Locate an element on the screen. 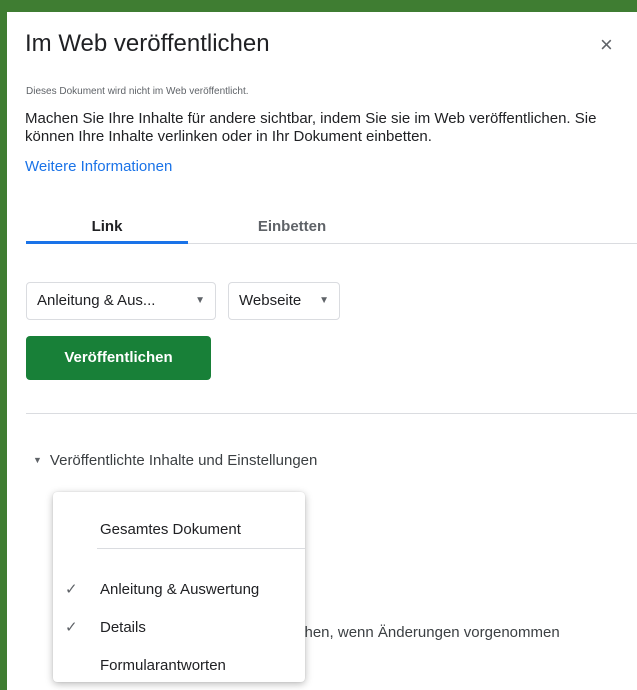  publish-button: Veröffentlichen is located at coordinates (118, 358).